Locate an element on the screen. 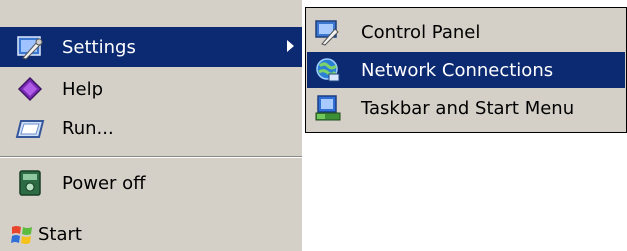  start-button-label: Start is located at coordinates (60, 234).